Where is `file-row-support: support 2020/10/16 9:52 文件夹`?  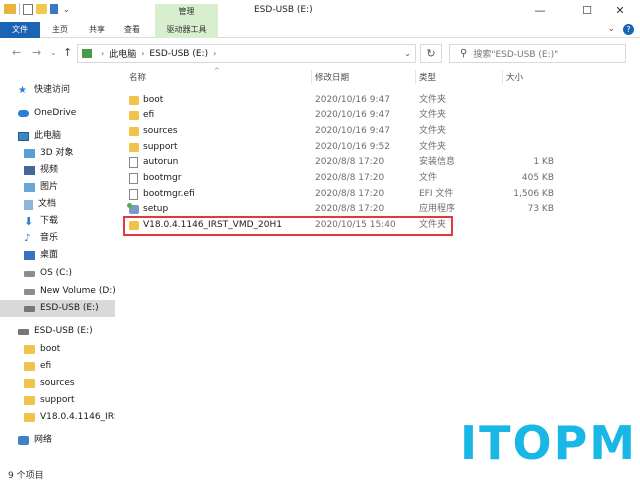
file-row-support: support 2020/10/16 9:52 文件夹 is located at coordinates (290, 147).